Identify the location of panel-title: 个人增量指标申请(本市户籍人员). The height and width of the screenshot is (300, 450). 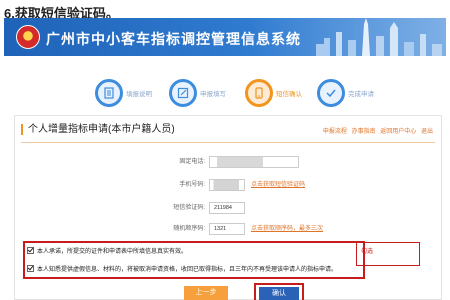
(98, 129).